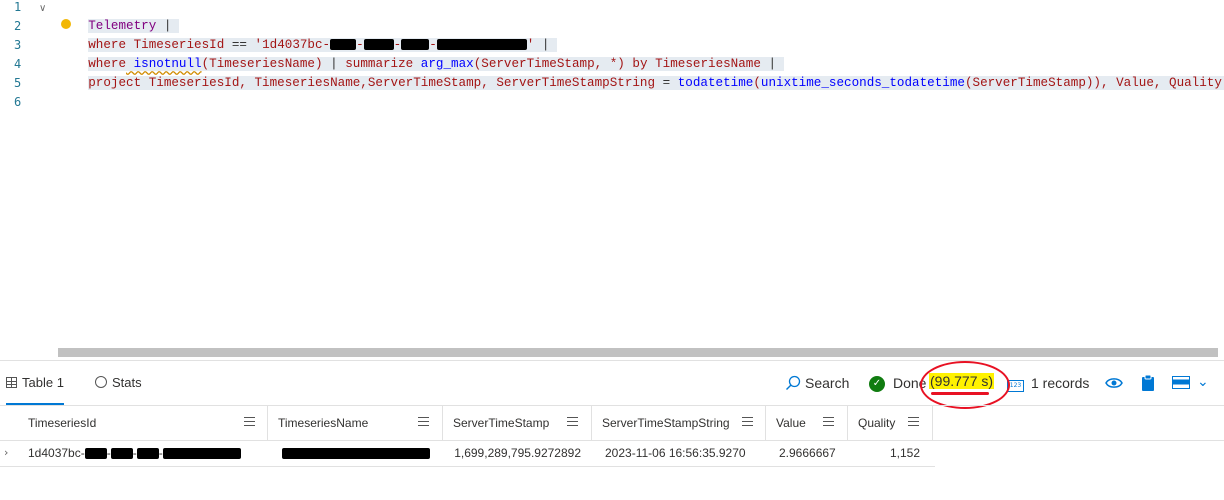 Image resolution: width=1224 pixels, height=500 pixels. Describe the element at coordinates (813, 453) in the screenshot. I see `cell-value: 2.9666667` at that location.